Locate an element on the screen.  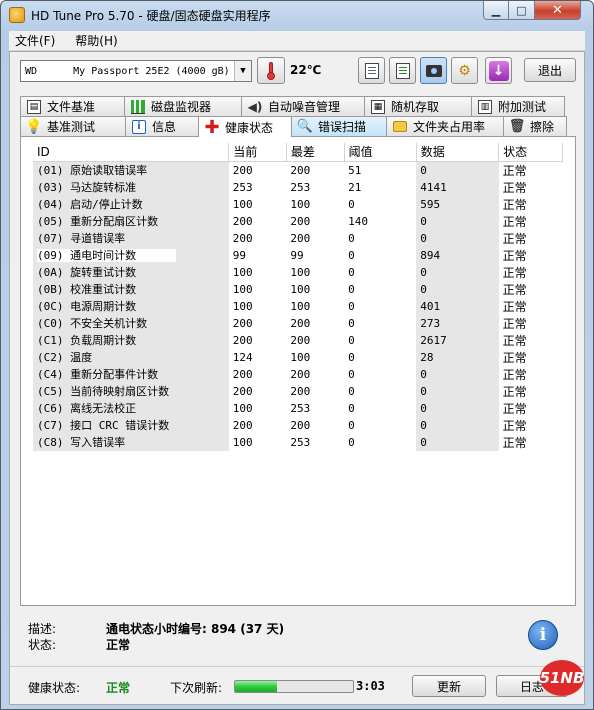
magnifier-icon: 🔍 is located at coordinates (305, 126).